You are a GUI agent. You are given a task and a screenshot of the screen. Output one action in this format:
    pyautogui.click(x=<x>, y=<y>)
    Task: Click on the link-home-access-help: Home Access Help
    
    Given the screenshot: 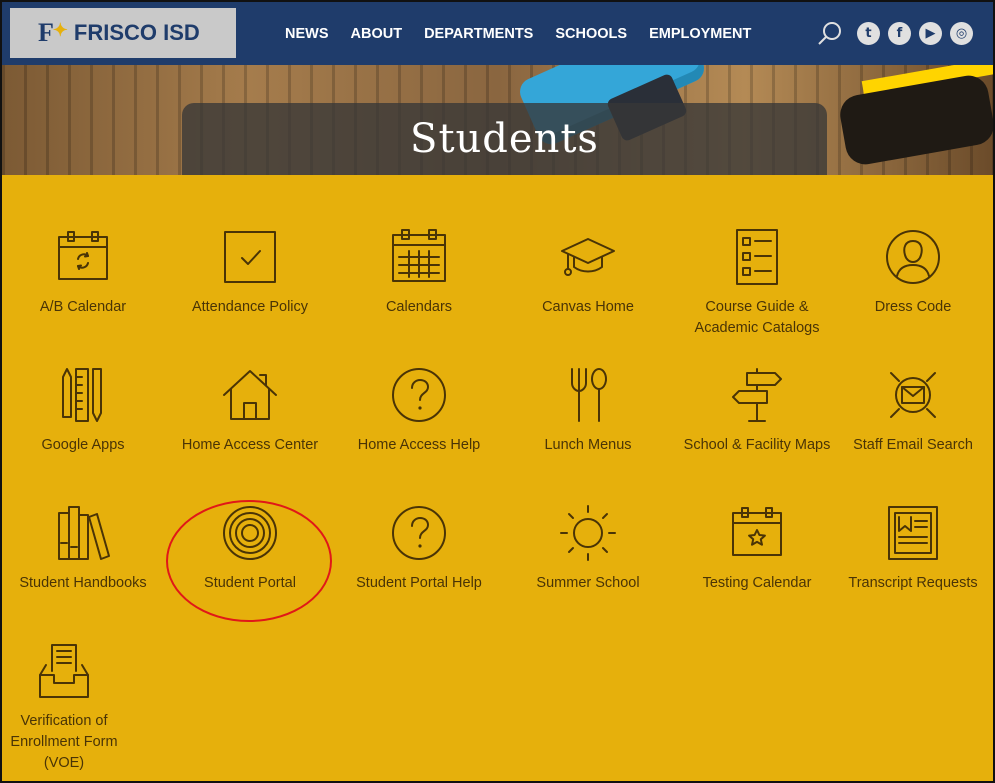 What is the action you would take?
    pyautogui.click(x=419, y=410)
    